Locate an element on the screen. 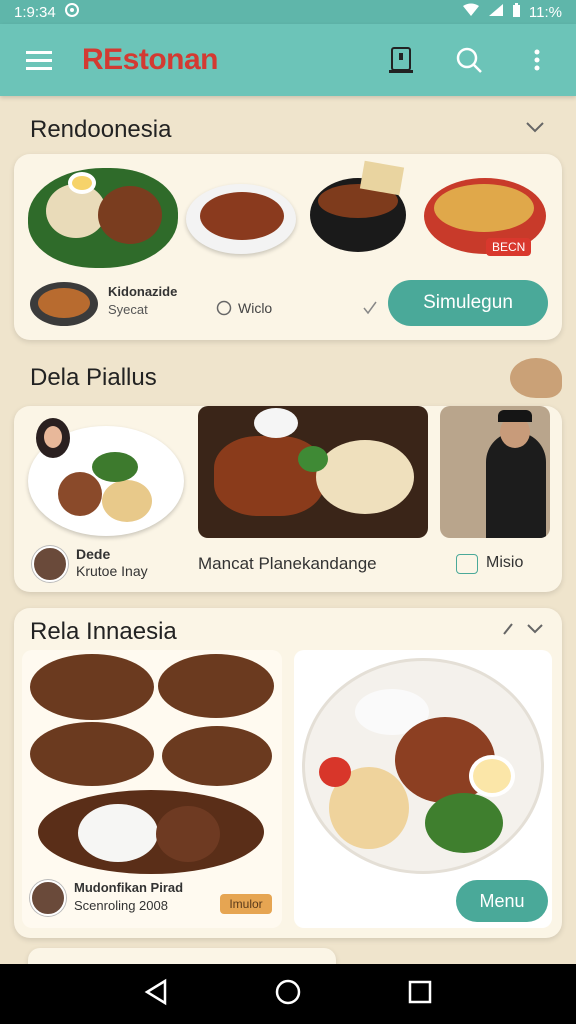 The height and width of the screenshot is (1024, 576). profile-name: Dede is located at coordinates (93, 554).